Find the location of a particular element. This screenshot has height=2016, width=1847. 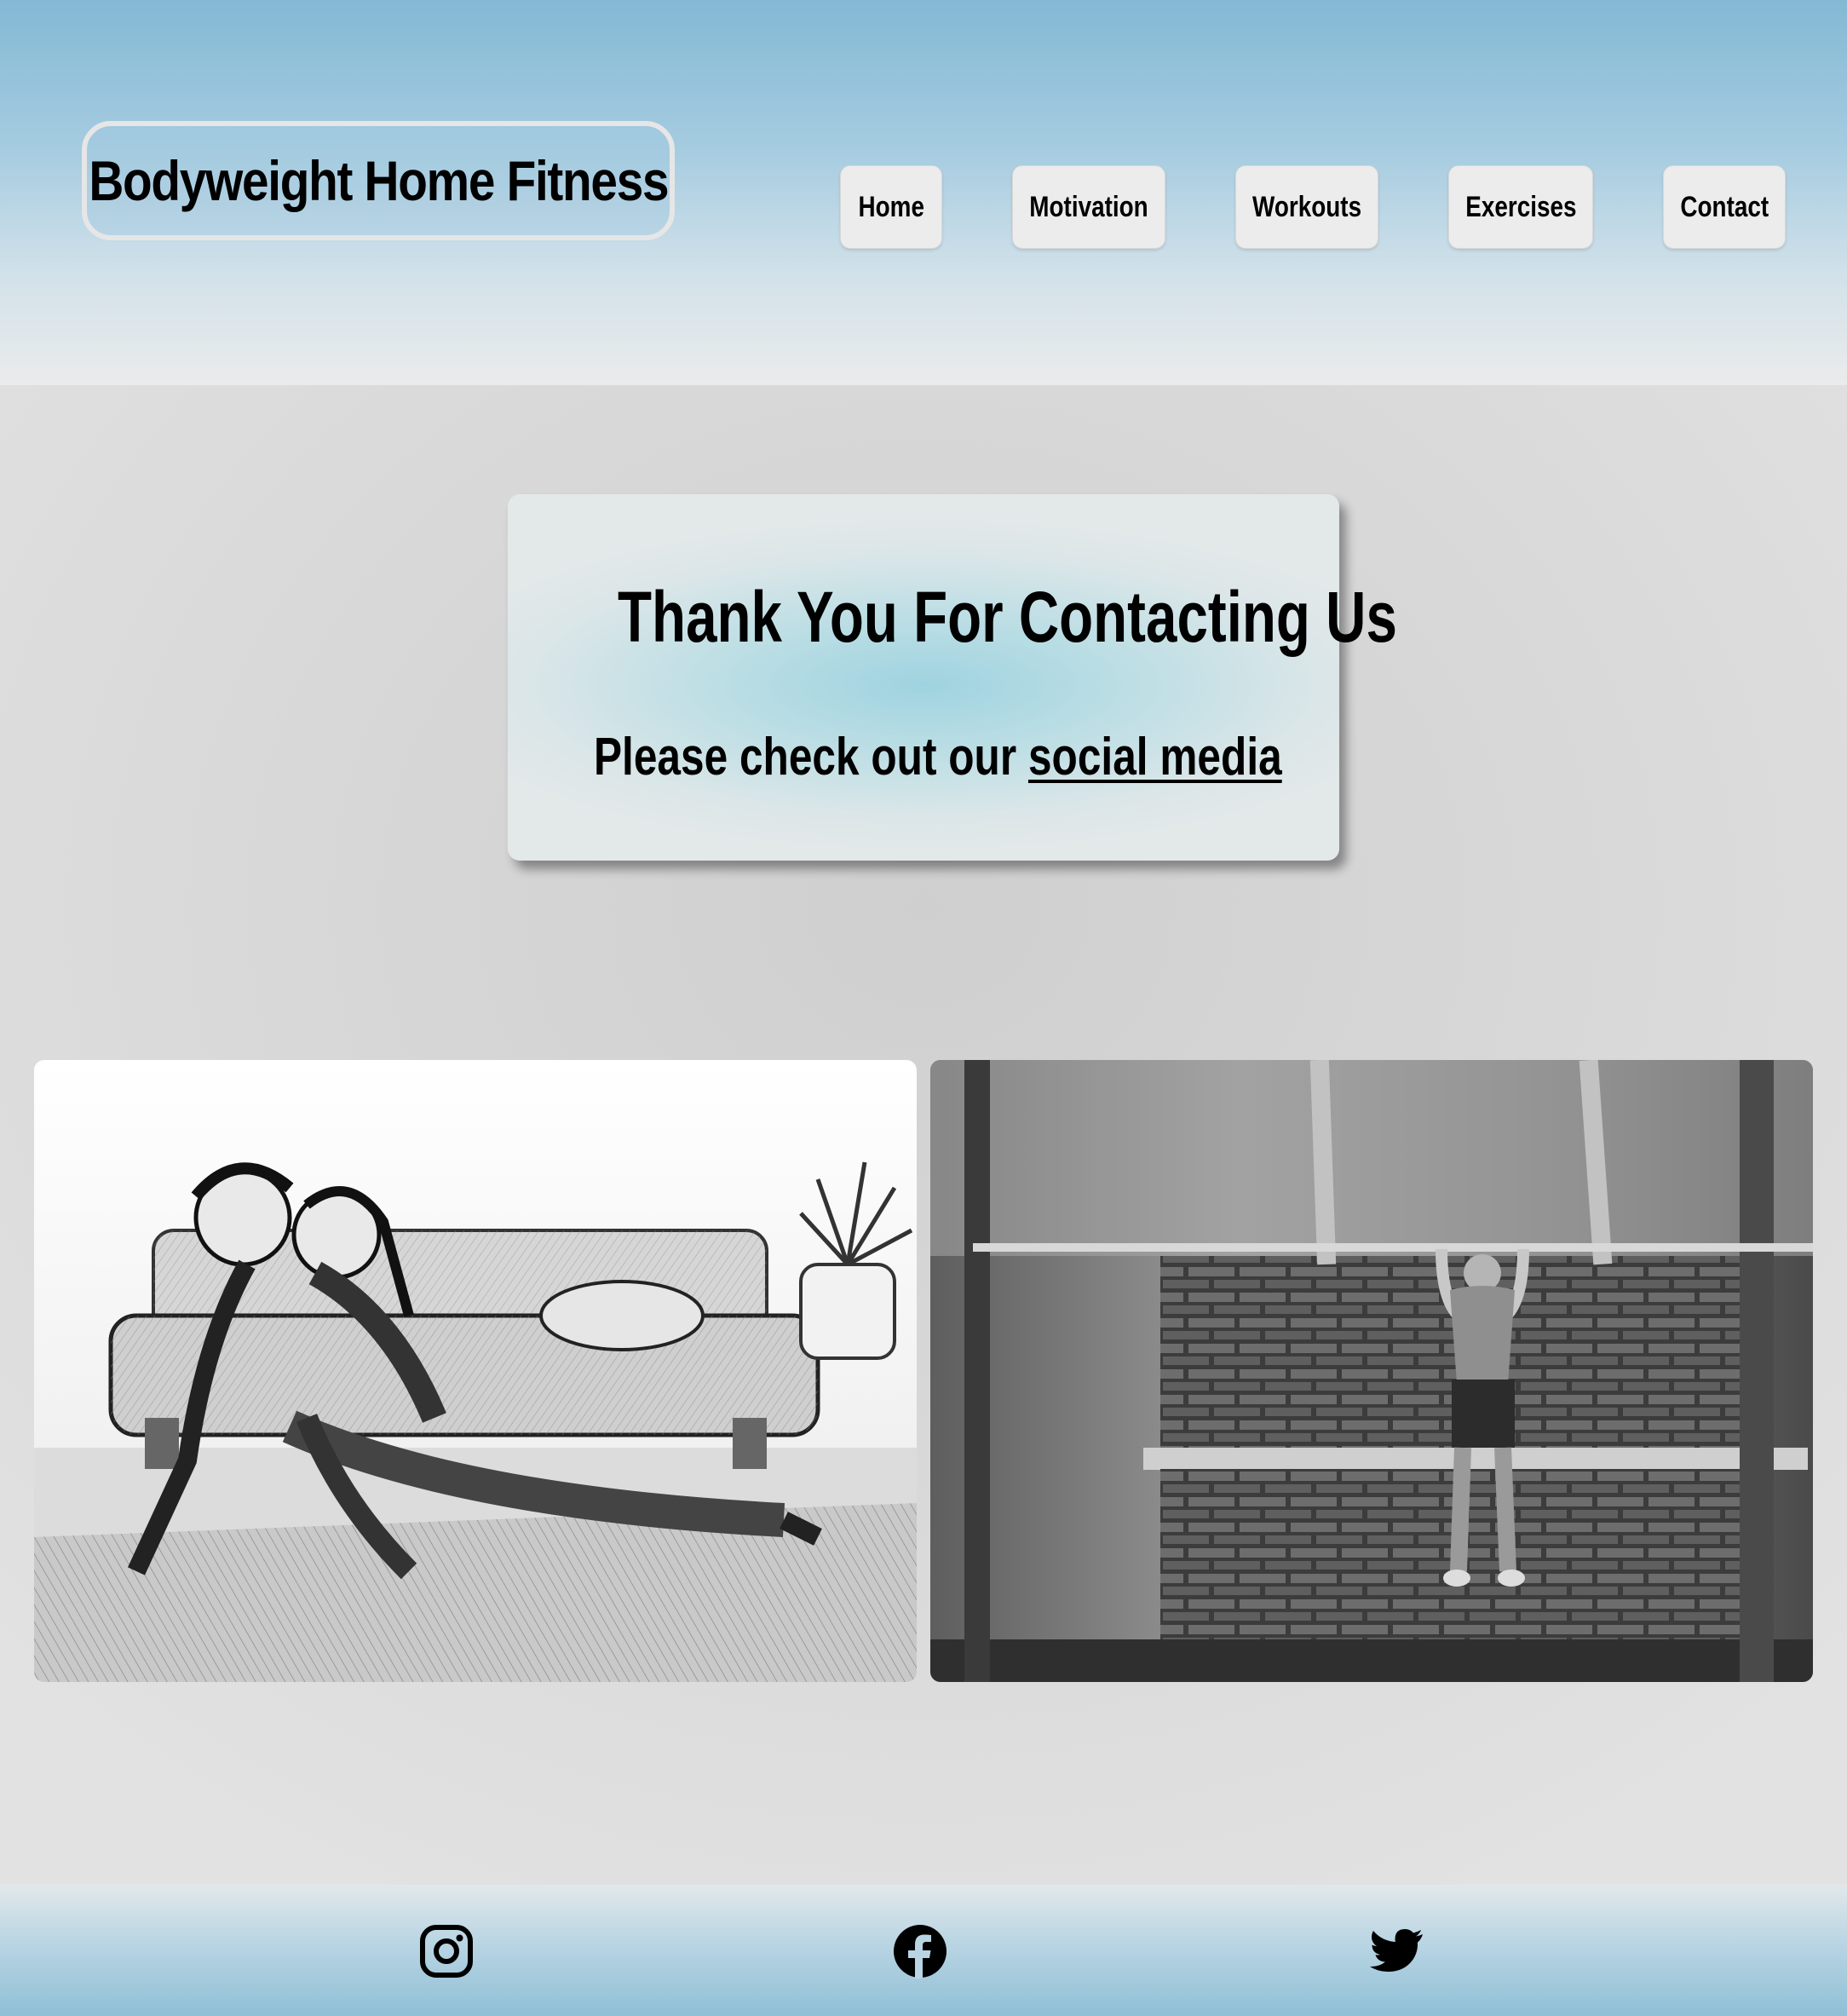

pull-up-photo is located at coordinates (1372, 1371).